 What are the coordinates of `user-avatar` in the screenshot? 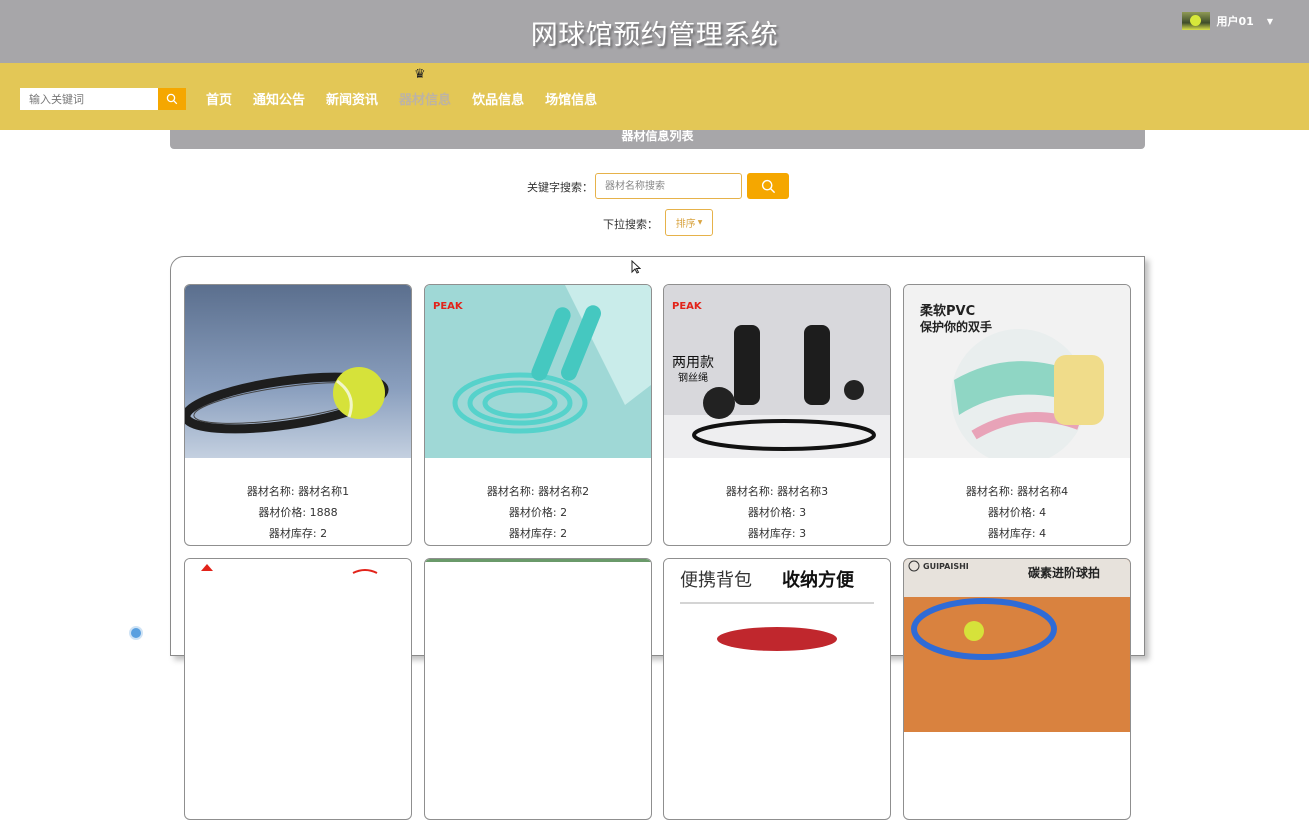 It's located at (1195, 21).